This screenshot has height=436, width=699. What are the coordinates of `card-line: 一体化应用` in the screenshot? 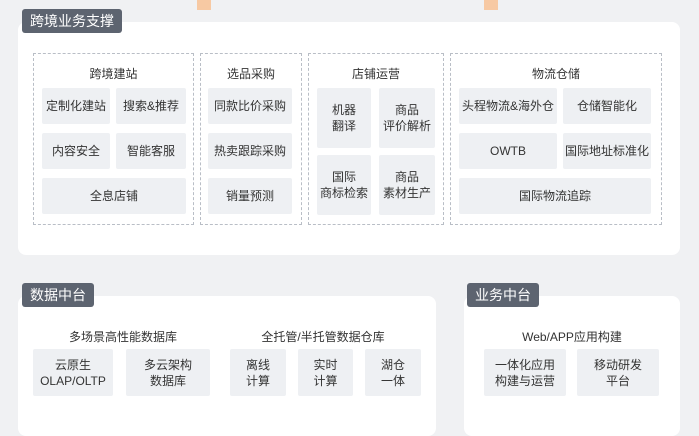 It's located at (524, 364).